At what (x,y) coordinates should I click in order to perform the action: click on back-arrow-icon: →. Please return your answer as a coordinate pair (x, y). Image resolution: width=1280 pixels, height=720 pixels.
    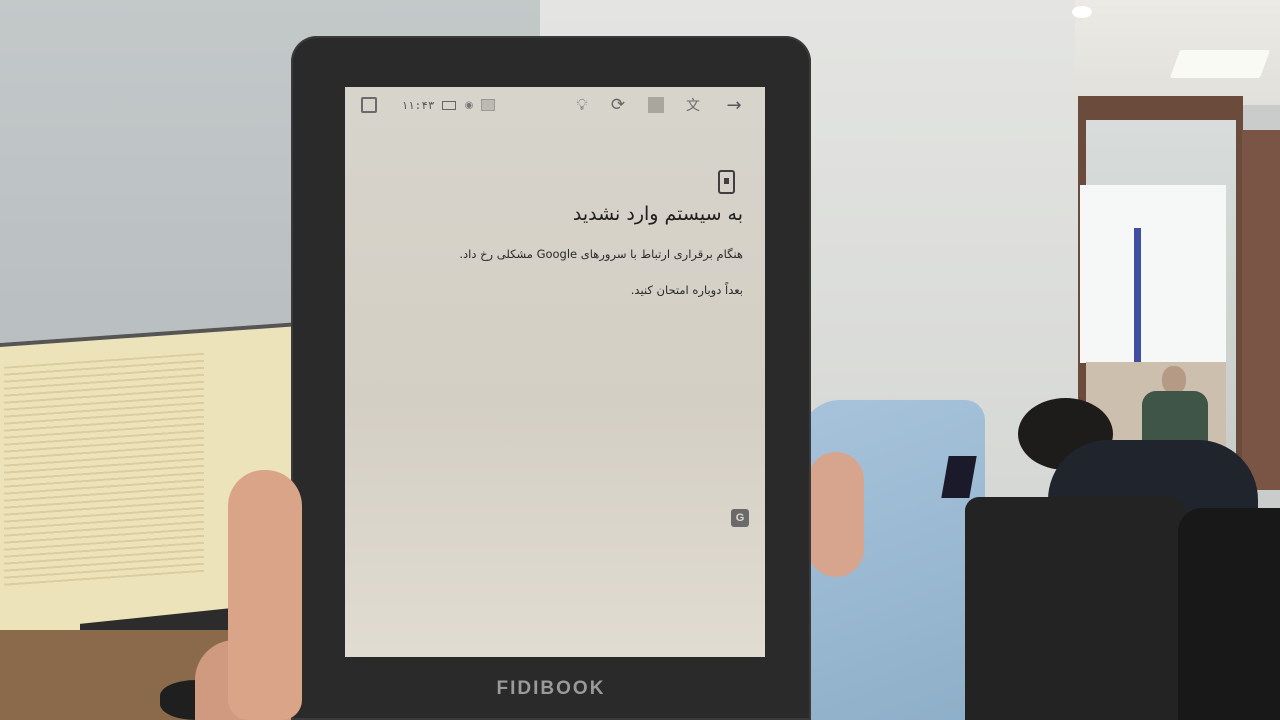
    Looking at the image, I should click on (734, 105).